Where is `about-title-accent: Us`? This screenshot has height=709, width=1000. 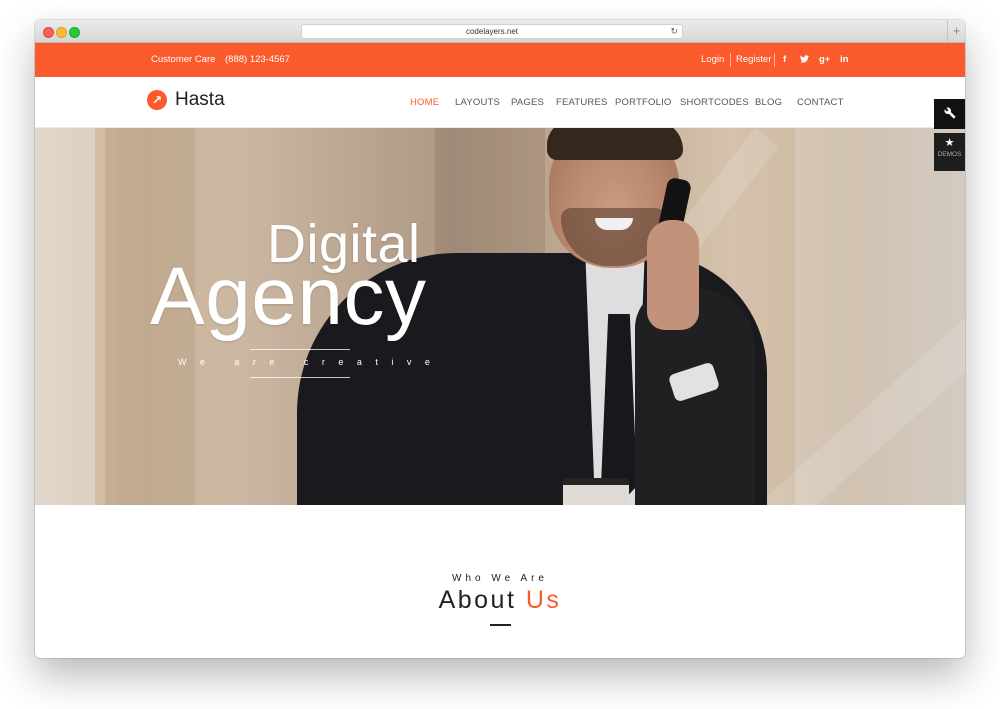 about-title-accent: Us is located at coordinates (543, 600).